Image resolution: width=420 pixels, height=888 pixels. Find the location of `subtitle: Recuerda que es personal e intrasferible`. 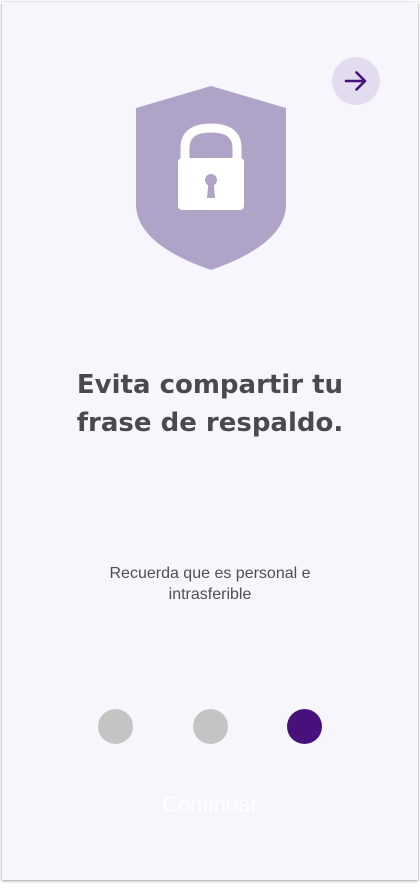

subtitle: Recuerda que es personal e intrasferible is located at coordinates (210, 584).